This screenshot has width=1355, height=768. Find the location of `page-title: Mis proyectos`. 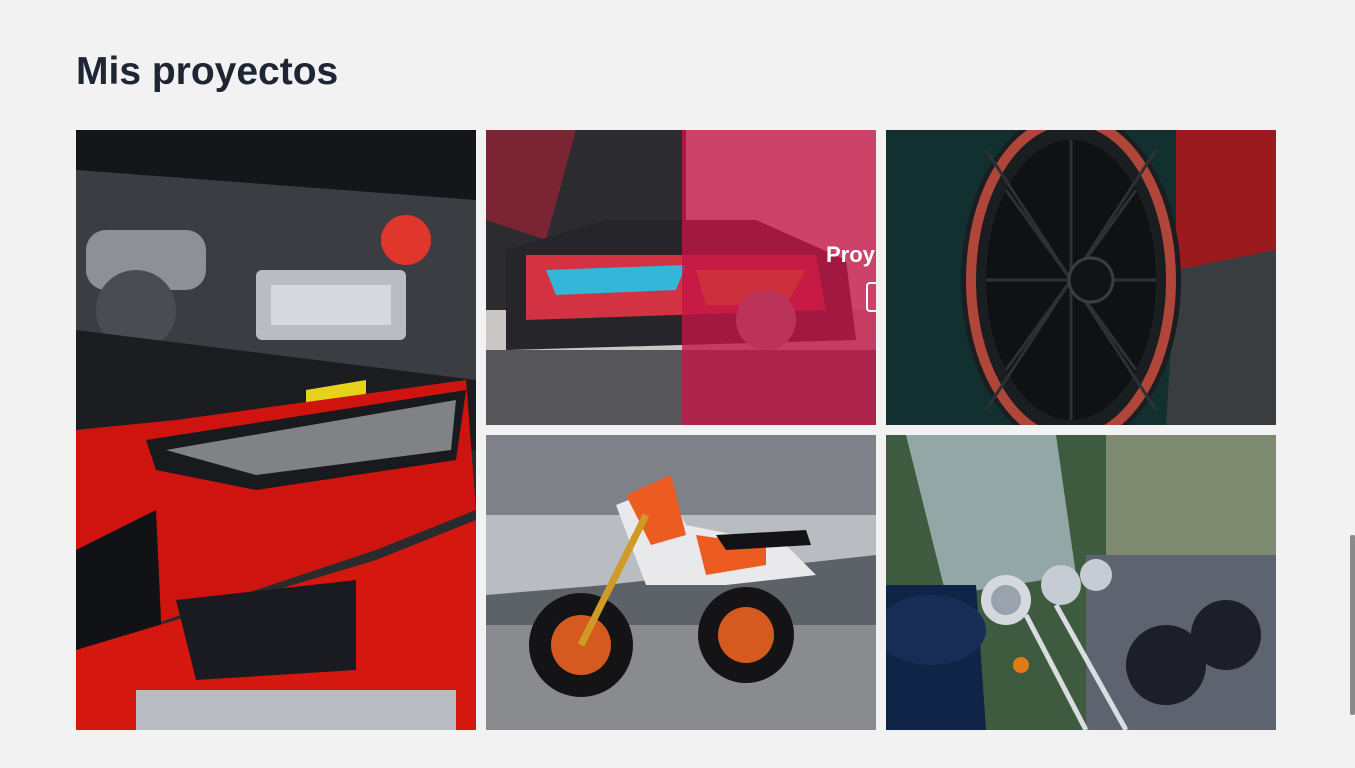

page-title: Mis proyectos is located at coordinates (207, 71).